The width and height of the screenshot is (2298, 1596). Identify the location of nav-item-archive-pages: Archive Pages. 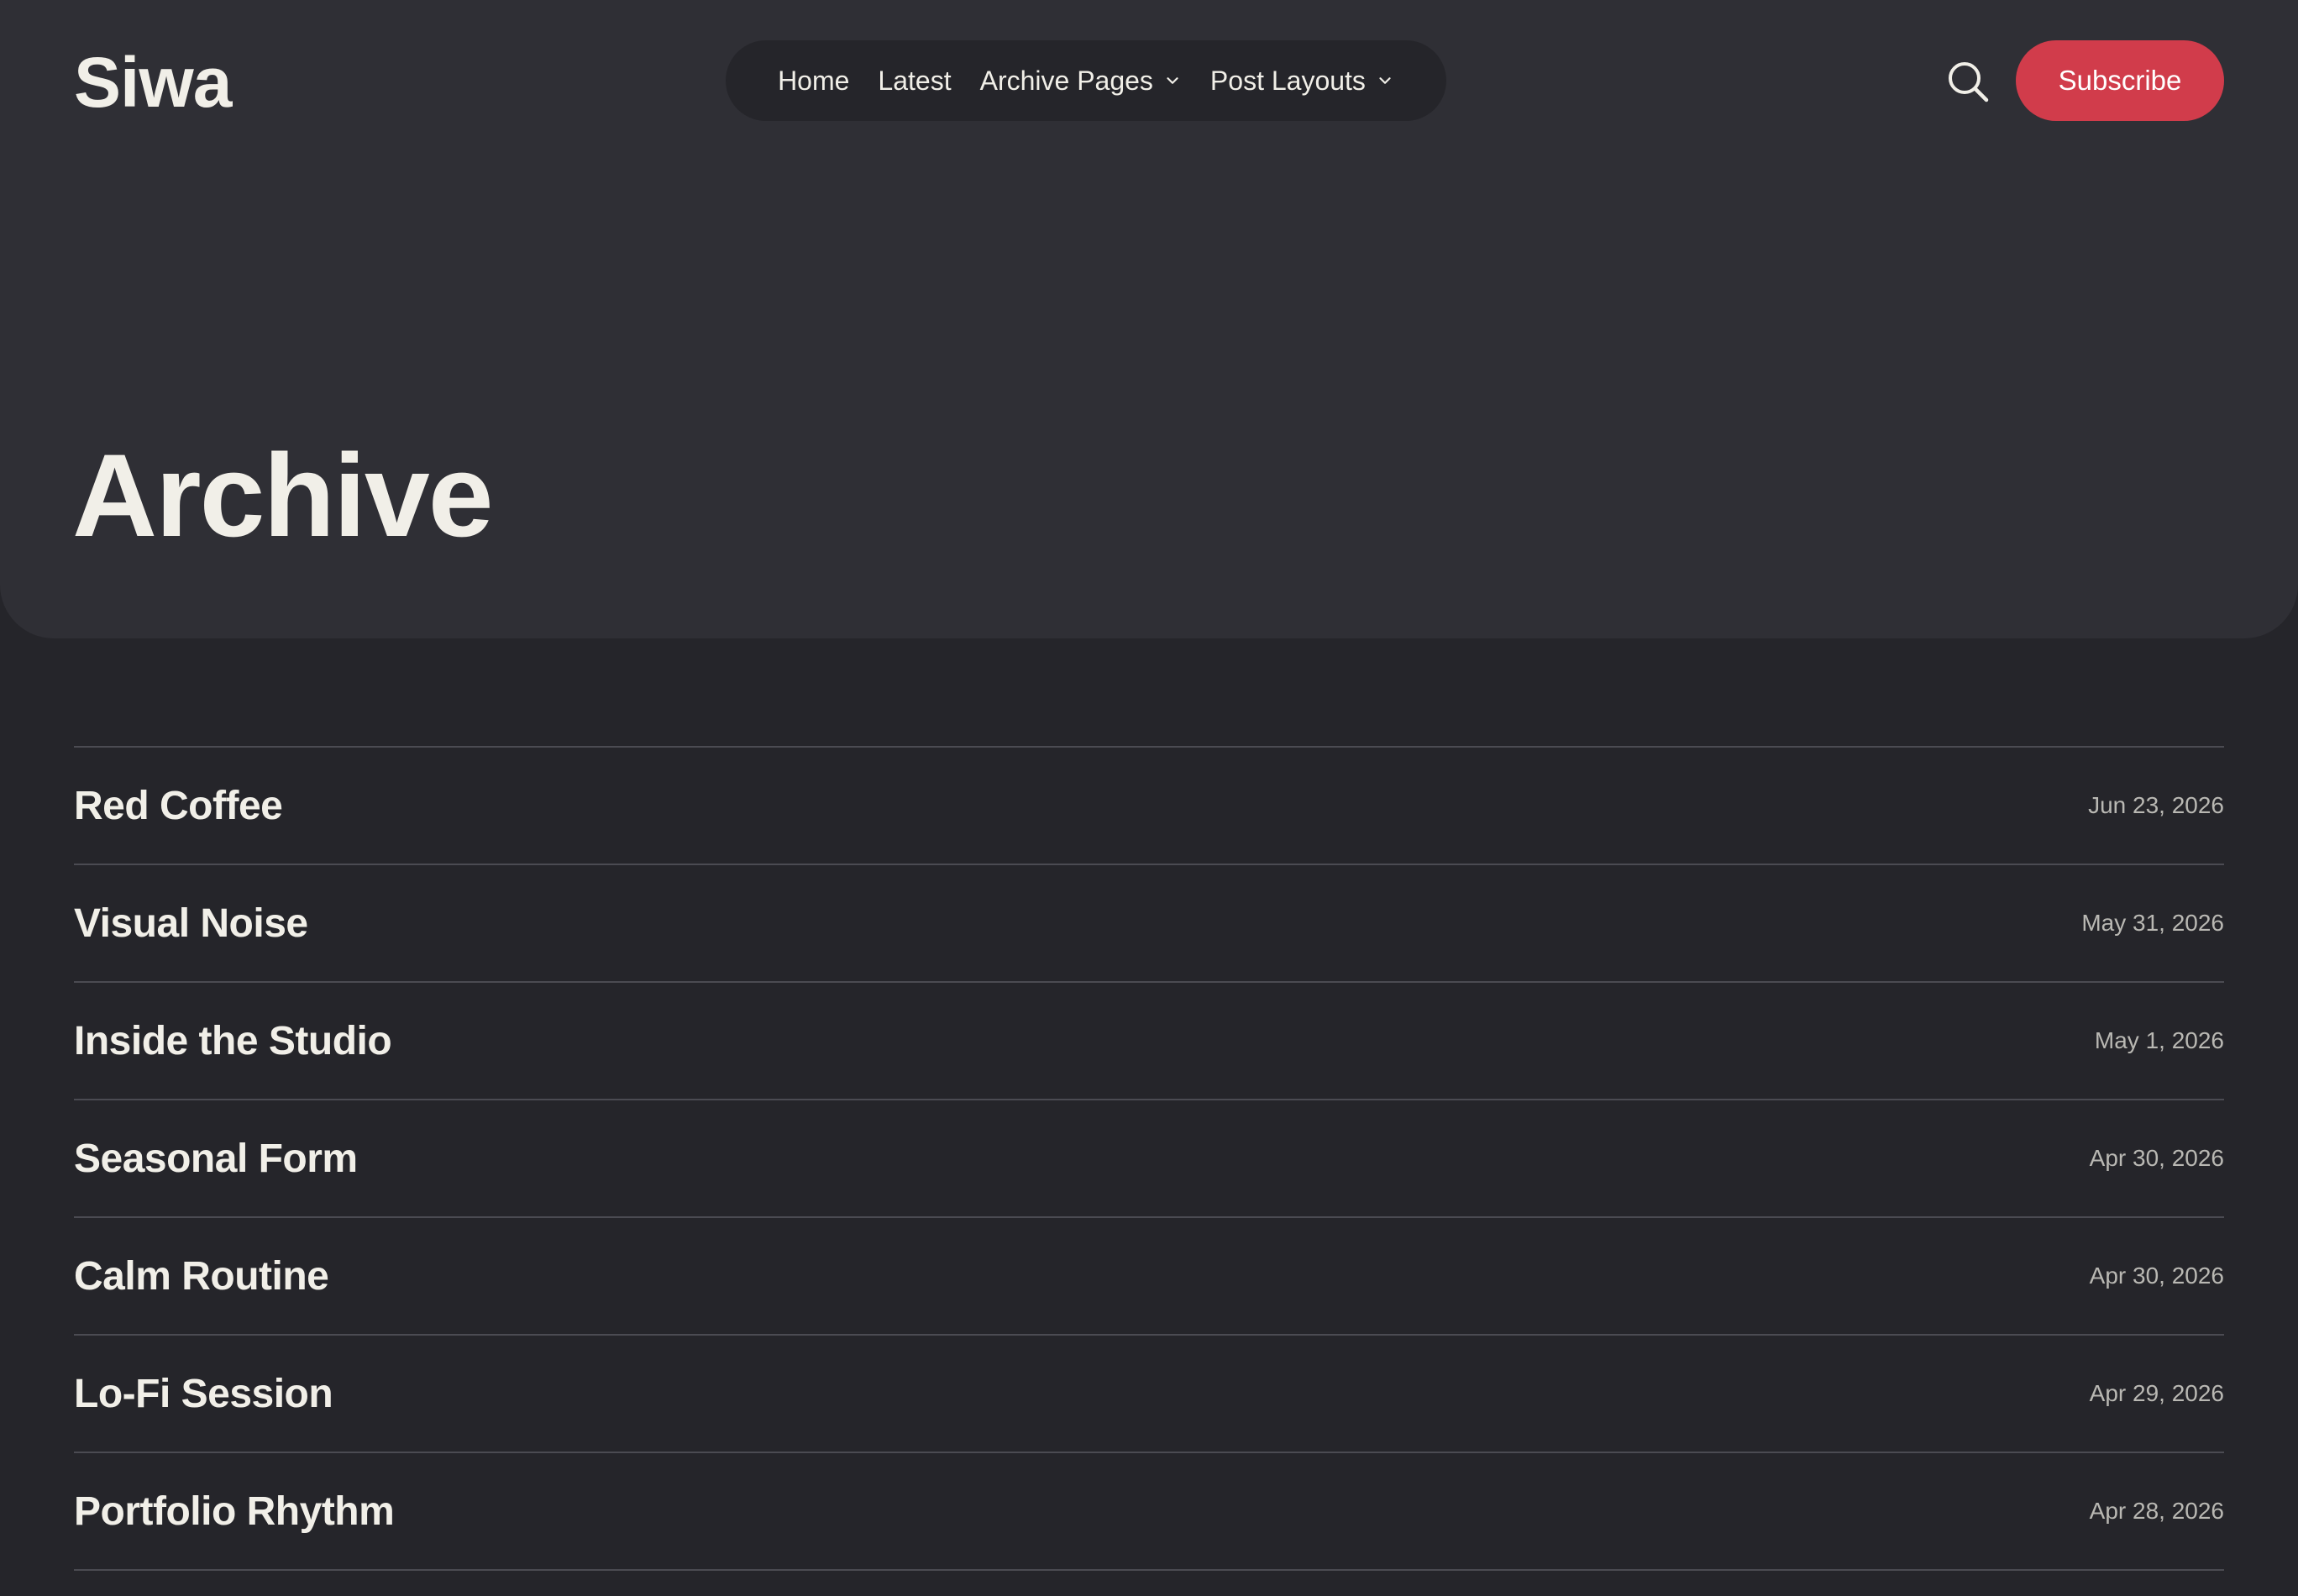
(1081, 81).